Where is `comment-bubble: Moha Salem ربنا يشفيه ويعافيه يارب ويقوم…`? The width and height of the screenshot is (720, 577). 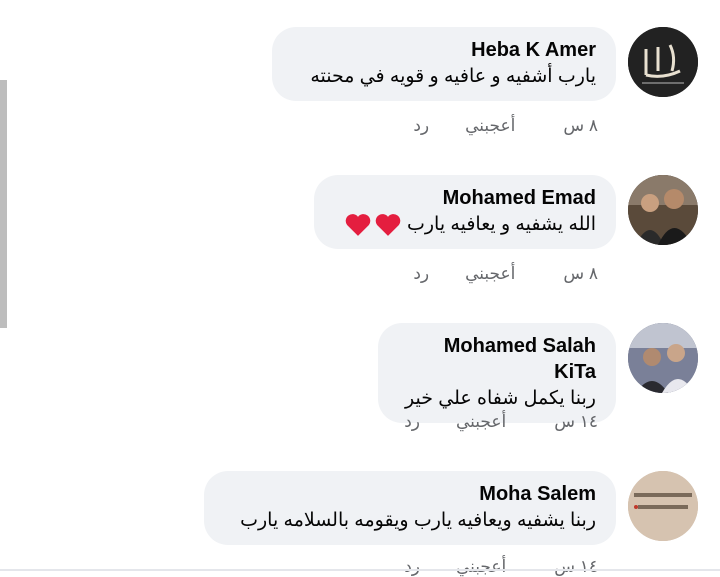
comment-bubble: Moha Salem ربنا يشفيه ويعافيه يارب ويقوم… is located at coordinates (410, 508).